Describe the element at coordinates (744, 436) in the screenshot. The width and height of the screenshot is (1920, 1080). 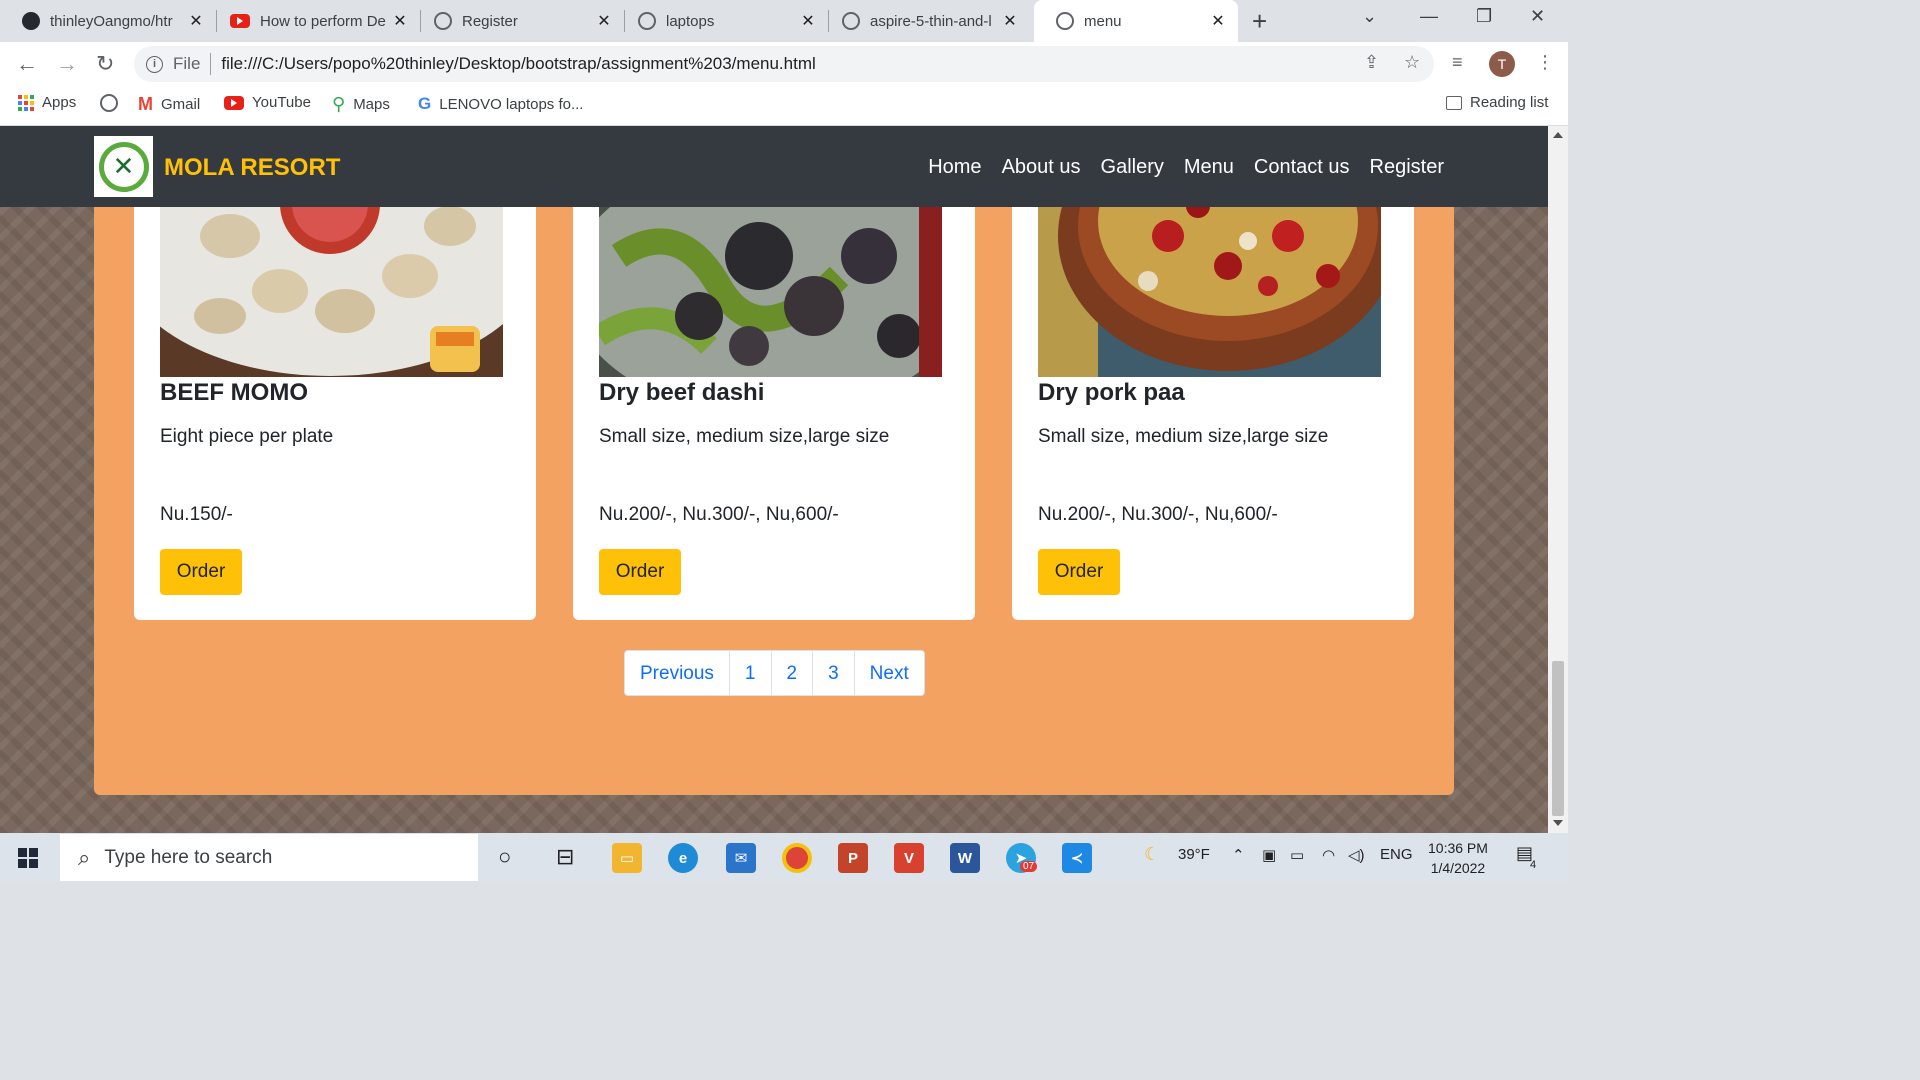
I see `card-description: Small size, medium size,large size` at that location.